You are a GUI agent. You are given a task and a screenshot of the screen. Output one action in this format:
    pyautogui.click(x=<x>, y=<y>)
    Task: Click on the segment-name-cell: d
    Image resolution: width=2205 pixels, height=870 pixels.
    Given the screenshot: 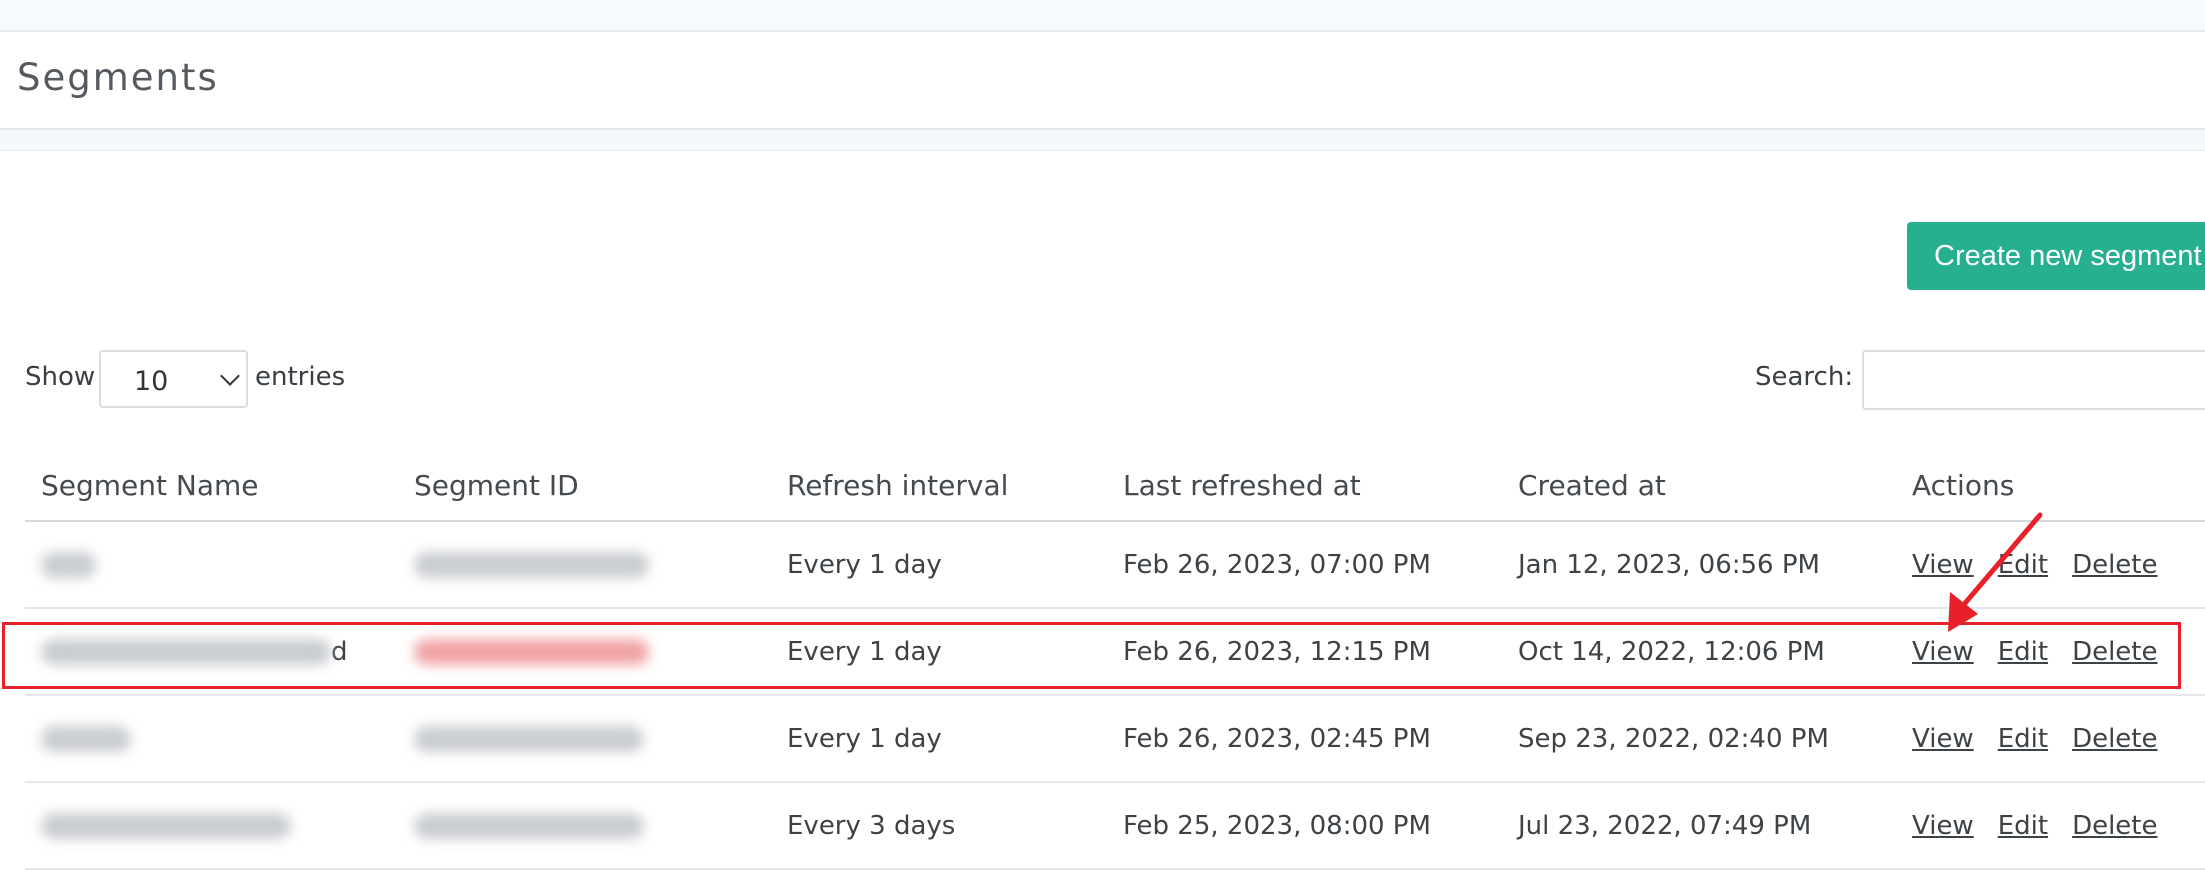 What is the action you would take?
    pyautogui.click(x=211, y=652)
    